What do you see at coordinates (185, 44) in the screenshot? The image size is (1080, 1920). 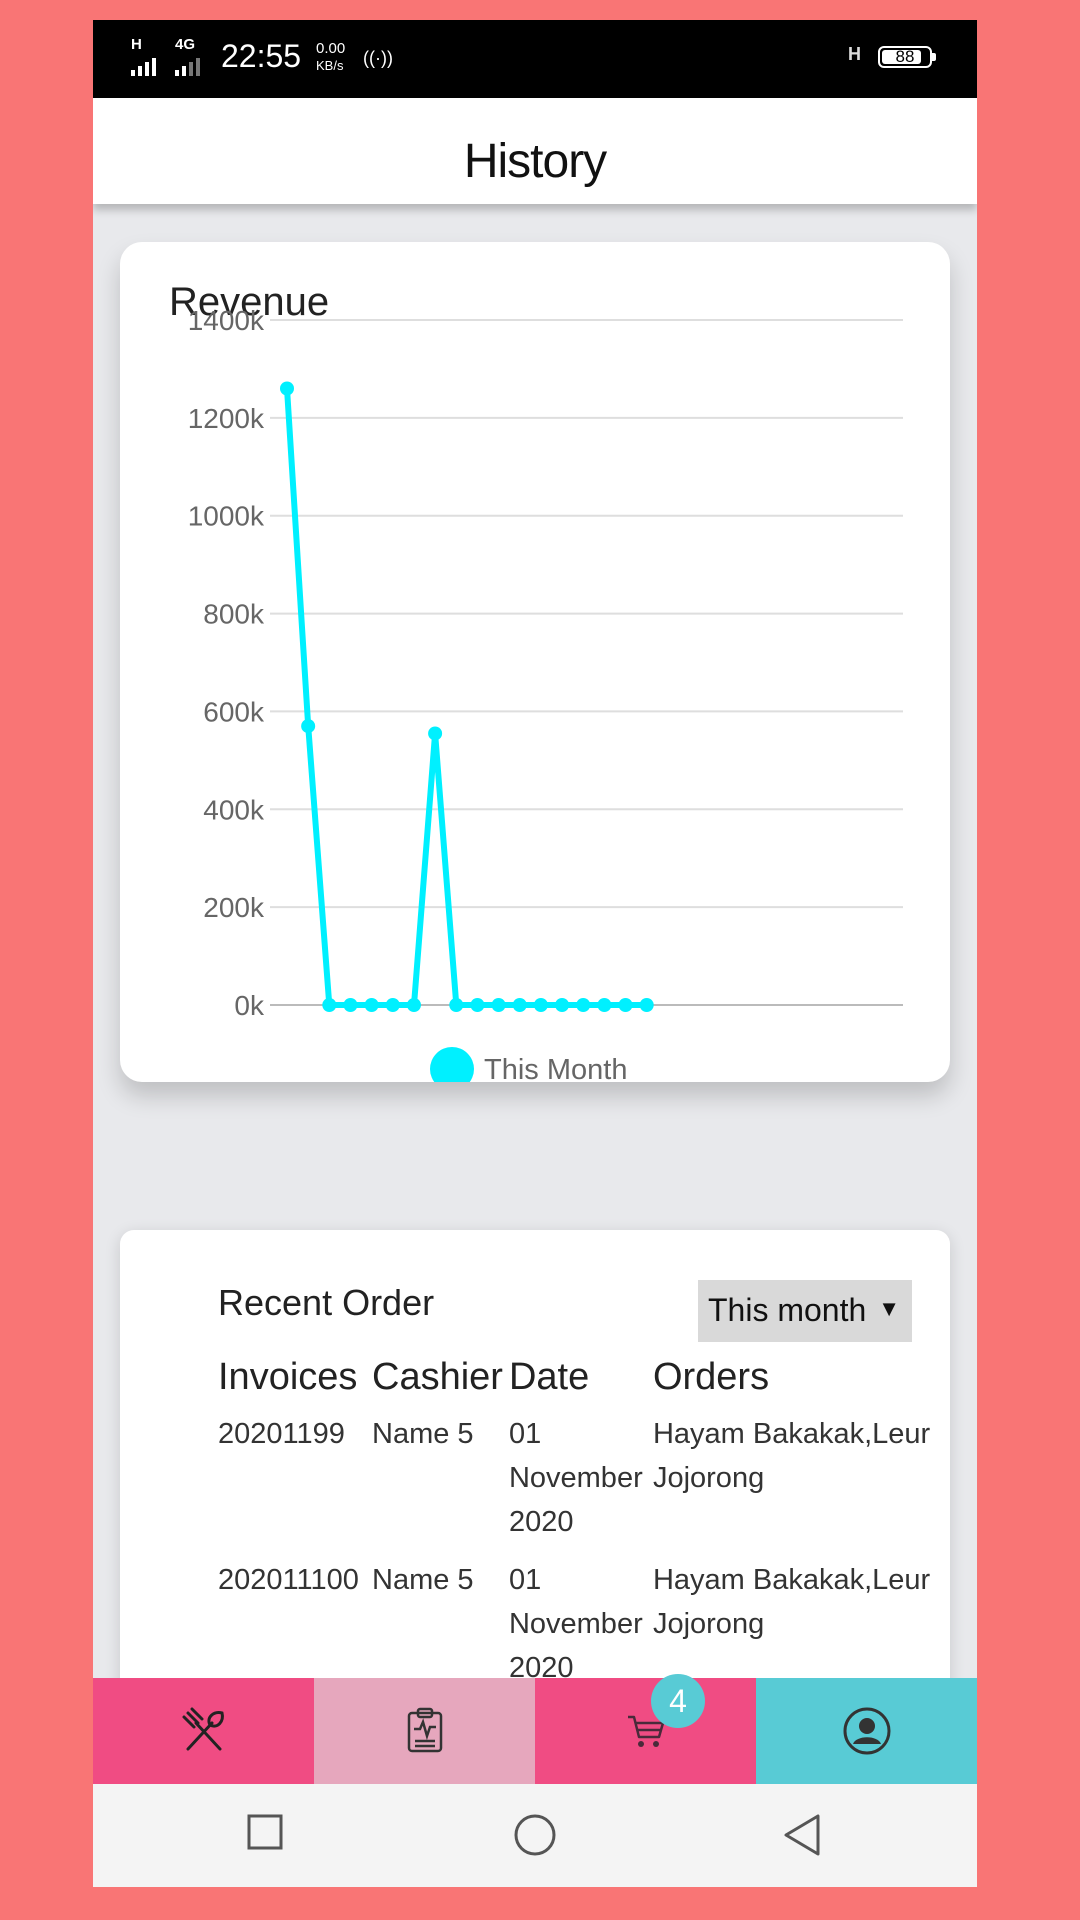 I see `signal-4g-label: 4G` at bounding box center [185, 44].